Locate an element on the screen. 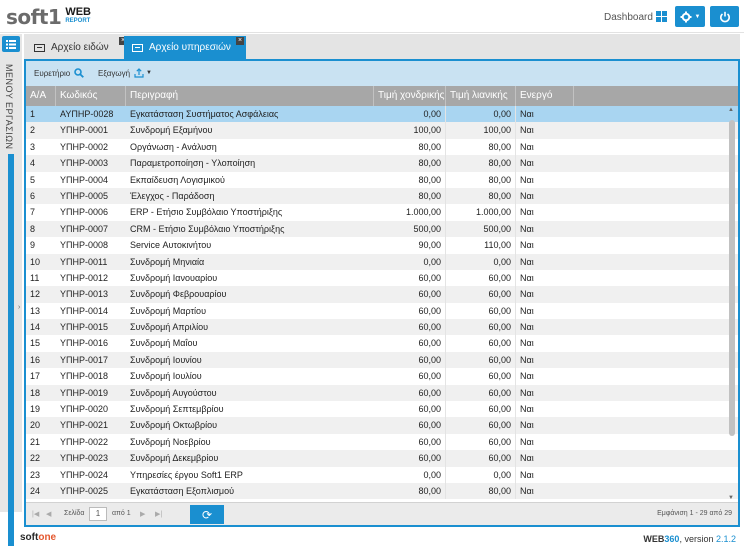 This screenshot has width=744, height=550. scroll-up-icon: ▲ is located at coordinates (731, 110).